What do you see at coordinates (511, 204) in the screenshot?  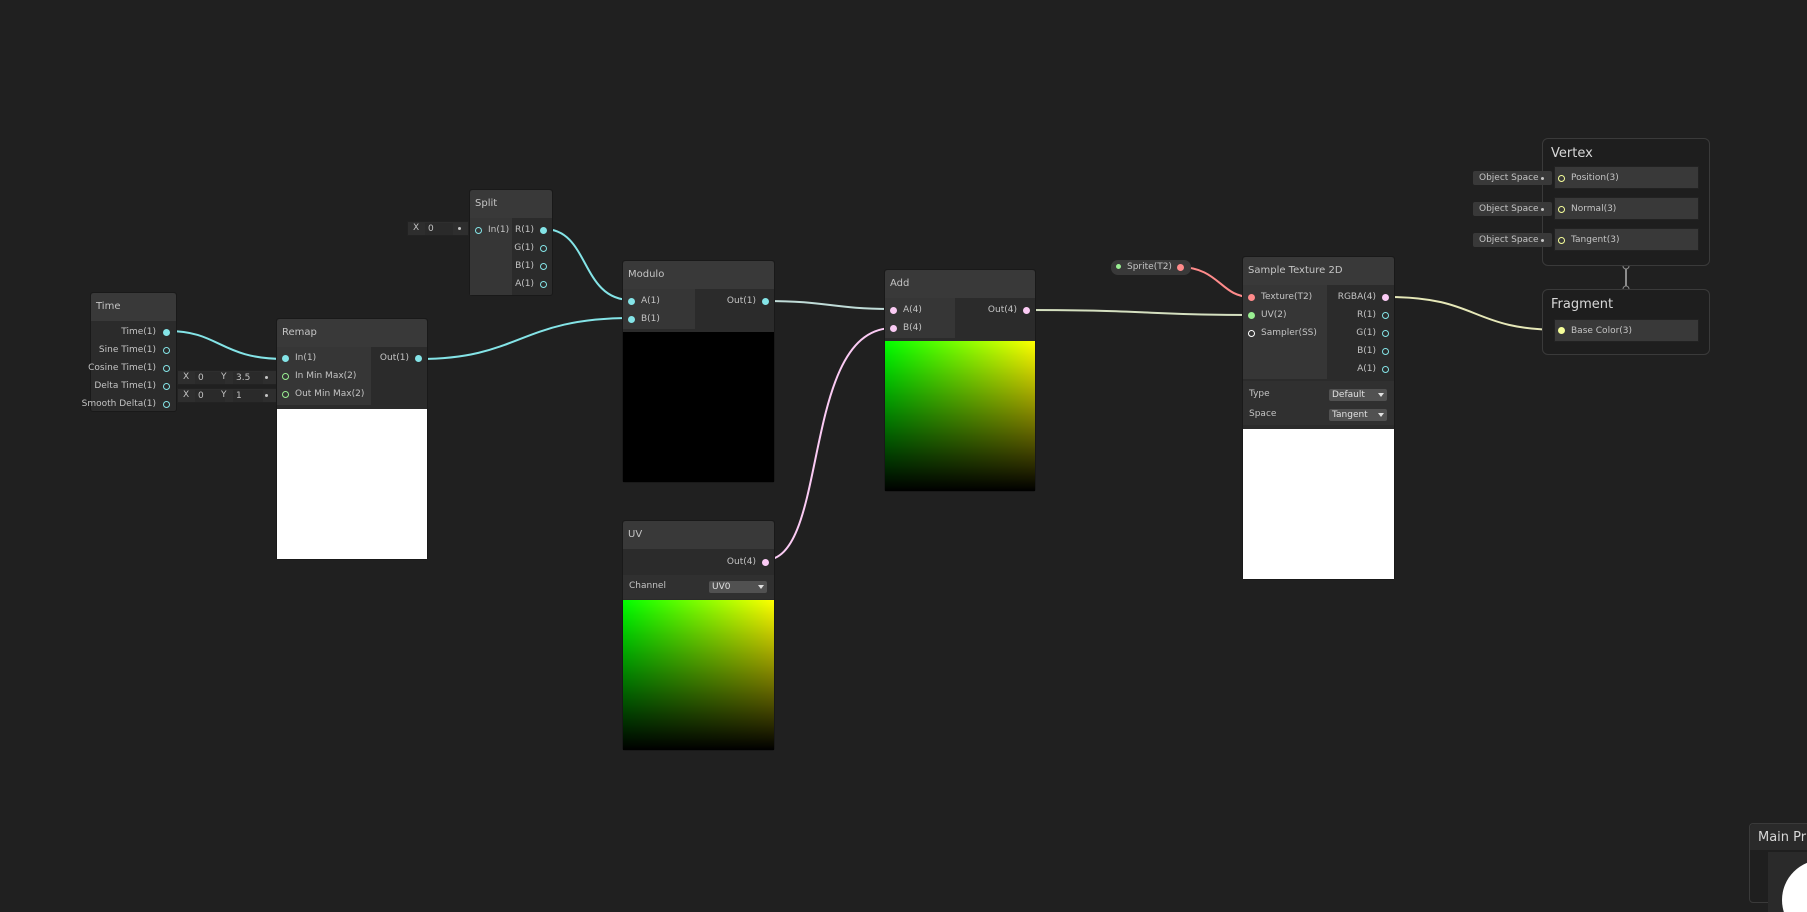 I see `split-node-header: Split` at bounding box center [511, 204].